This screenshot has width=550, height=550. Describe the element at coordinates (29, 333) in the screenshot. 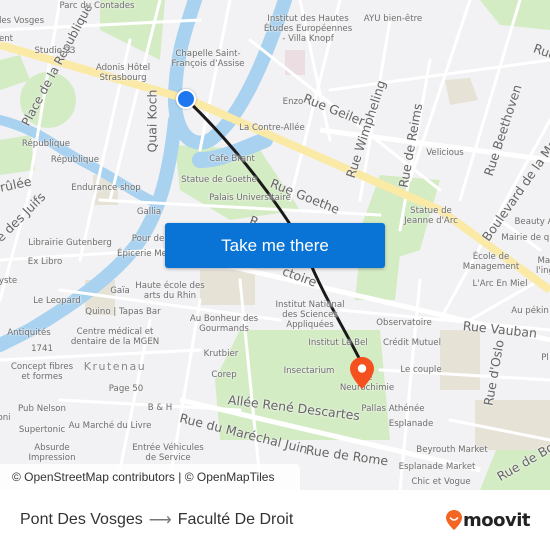

I see `place-label: Antiquités` at that location.